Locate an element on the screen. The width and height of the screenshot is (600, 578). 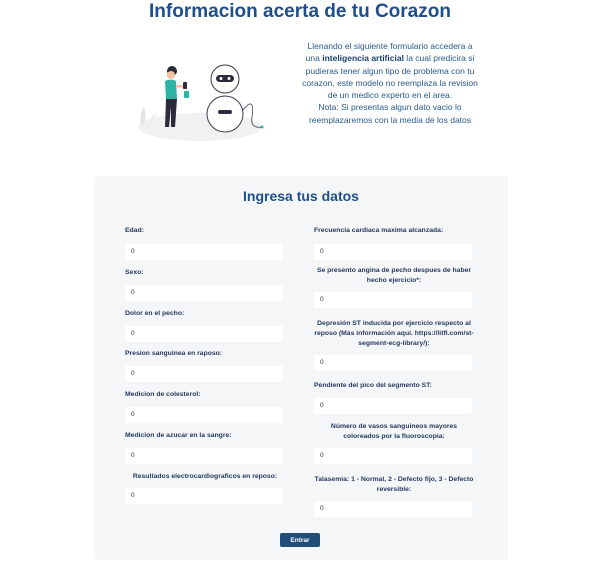
edad-input is located at coordinates (204, 252).